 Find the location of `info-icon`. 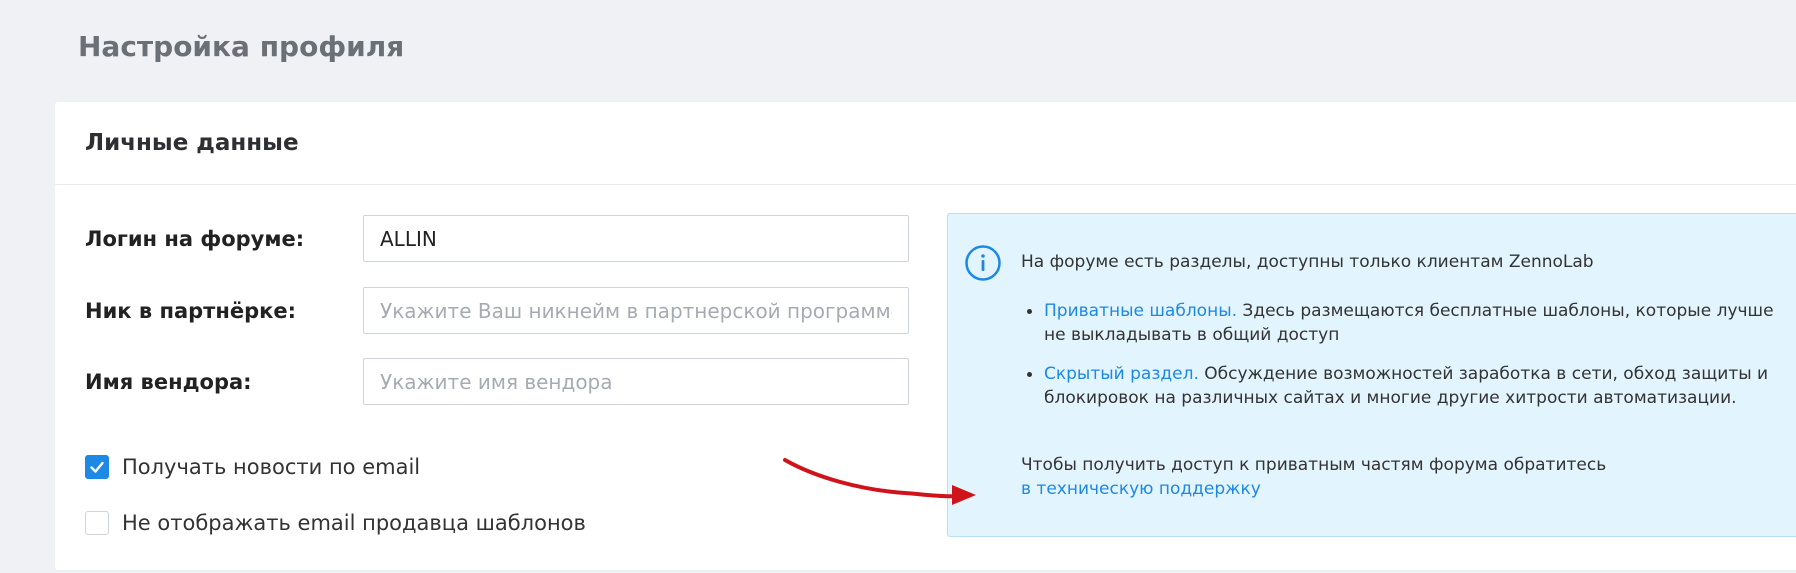

info-icon is located at coordinates (983, 263).